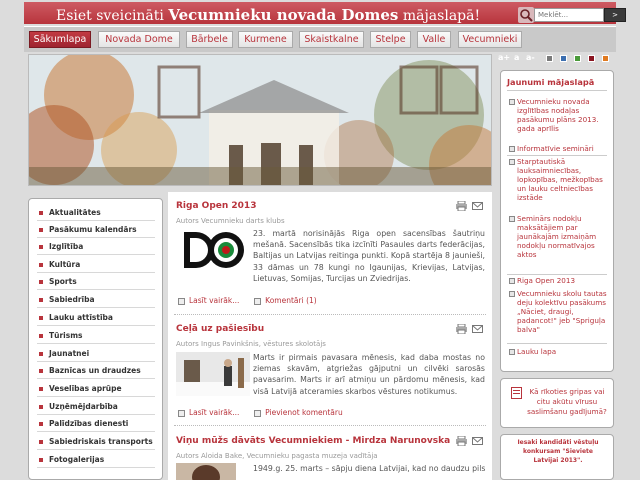  I want to click on document-icon, so click(516, 393).